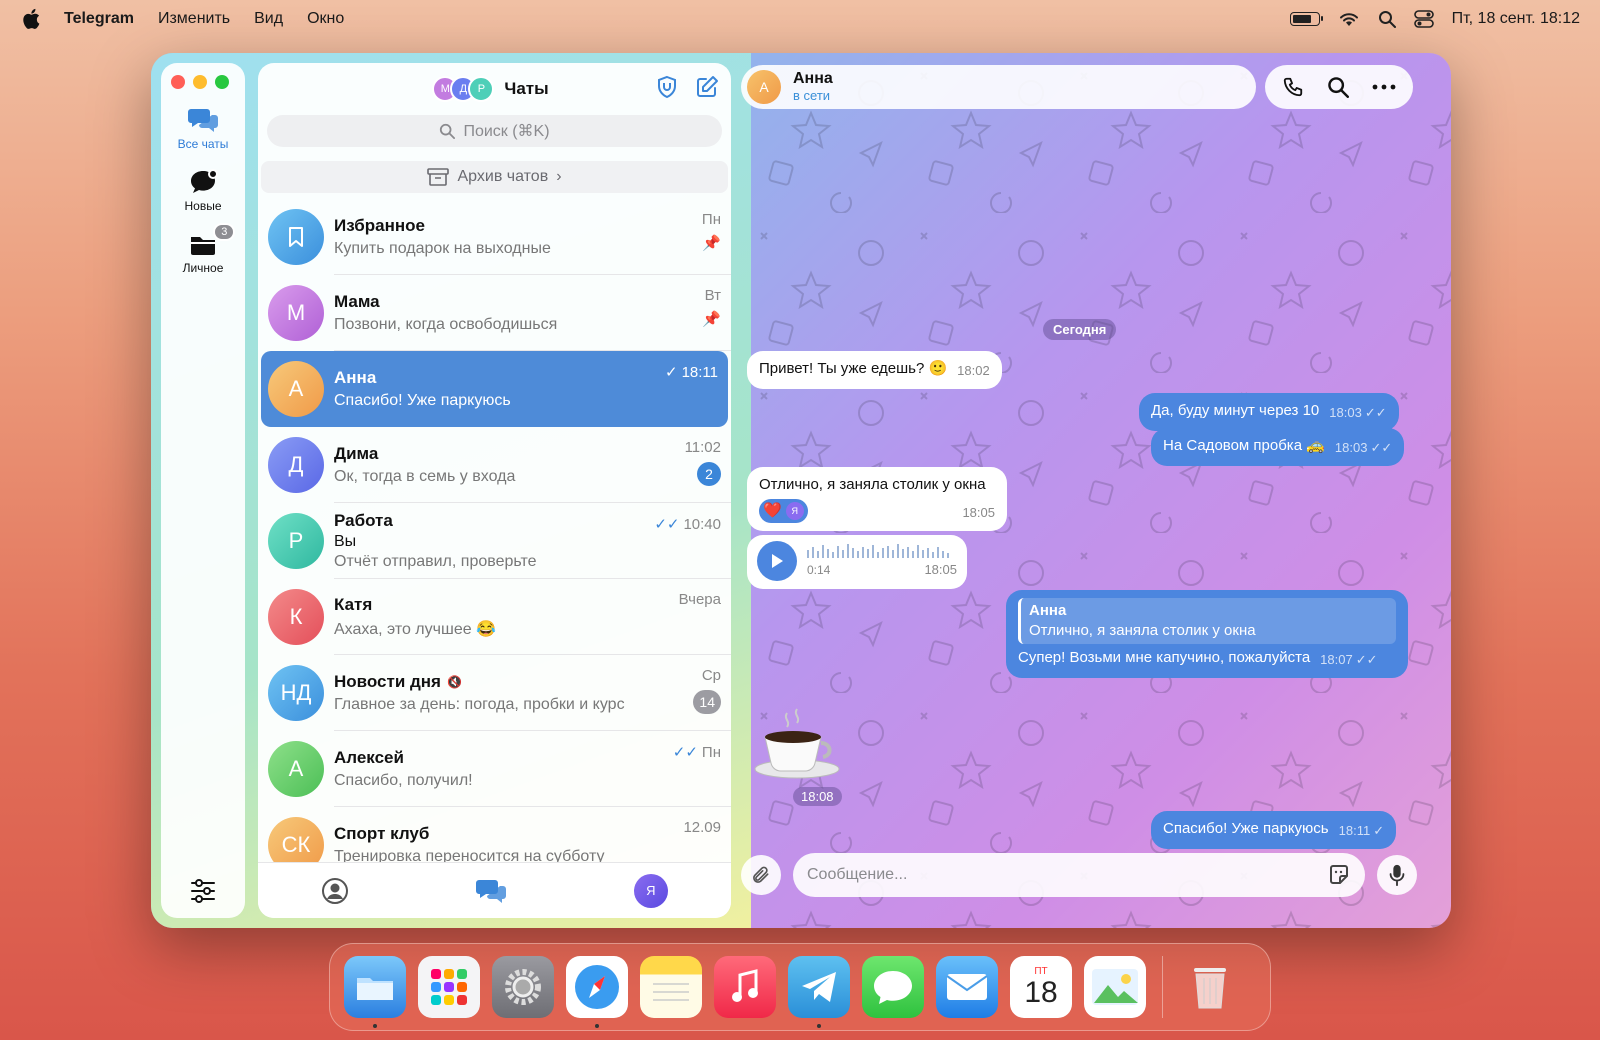  Describe the element at coordinates (526, 88) in the screenshot. I see `page-title: Чаты` at that location.